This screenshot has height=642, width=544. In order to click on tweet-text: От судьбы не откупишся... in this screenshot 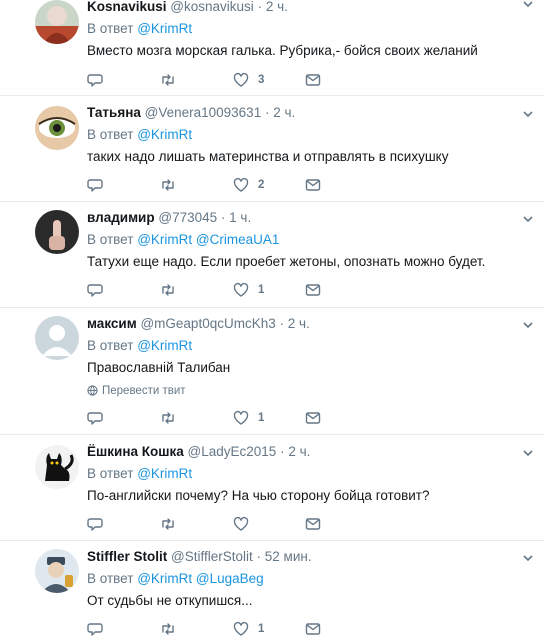, I will do `click(170, 600)`.